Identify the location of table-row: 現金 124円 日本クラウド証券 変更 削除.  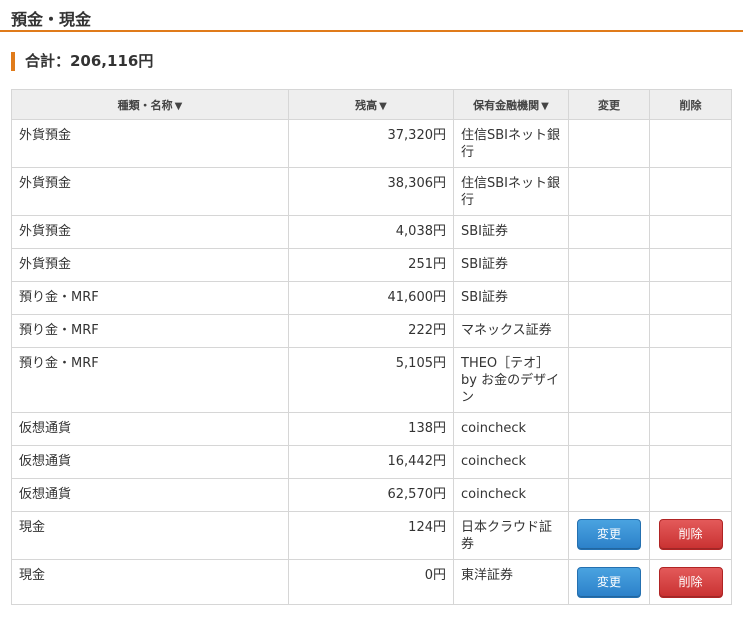
(371, 535).